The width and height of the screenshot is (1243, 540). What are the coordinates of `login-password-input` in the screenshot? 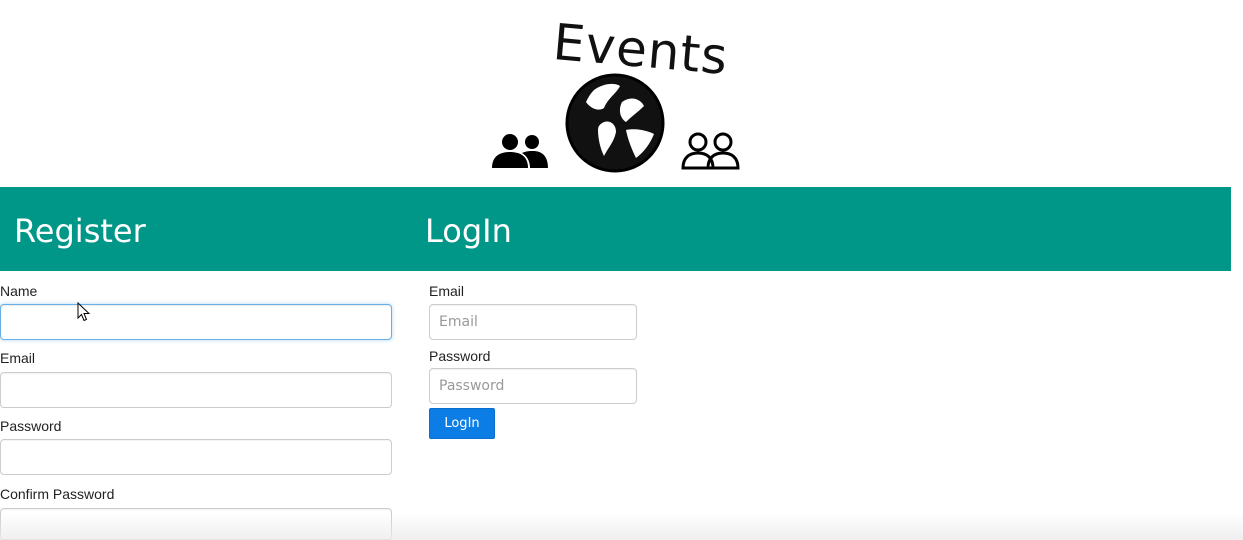 It's located at (533, 386).